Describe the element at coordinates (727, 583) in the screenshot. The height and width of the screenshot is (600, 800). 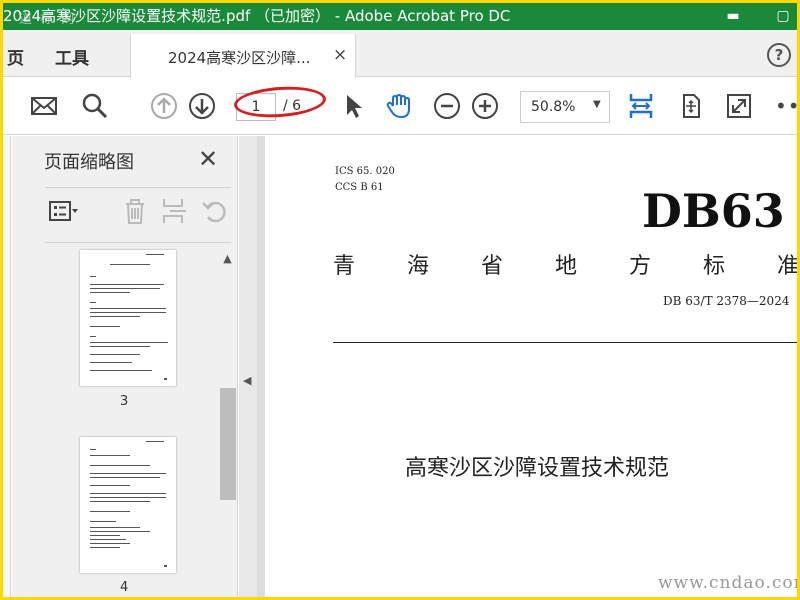
I see `site-watermark: www.cndao.com` at that location.